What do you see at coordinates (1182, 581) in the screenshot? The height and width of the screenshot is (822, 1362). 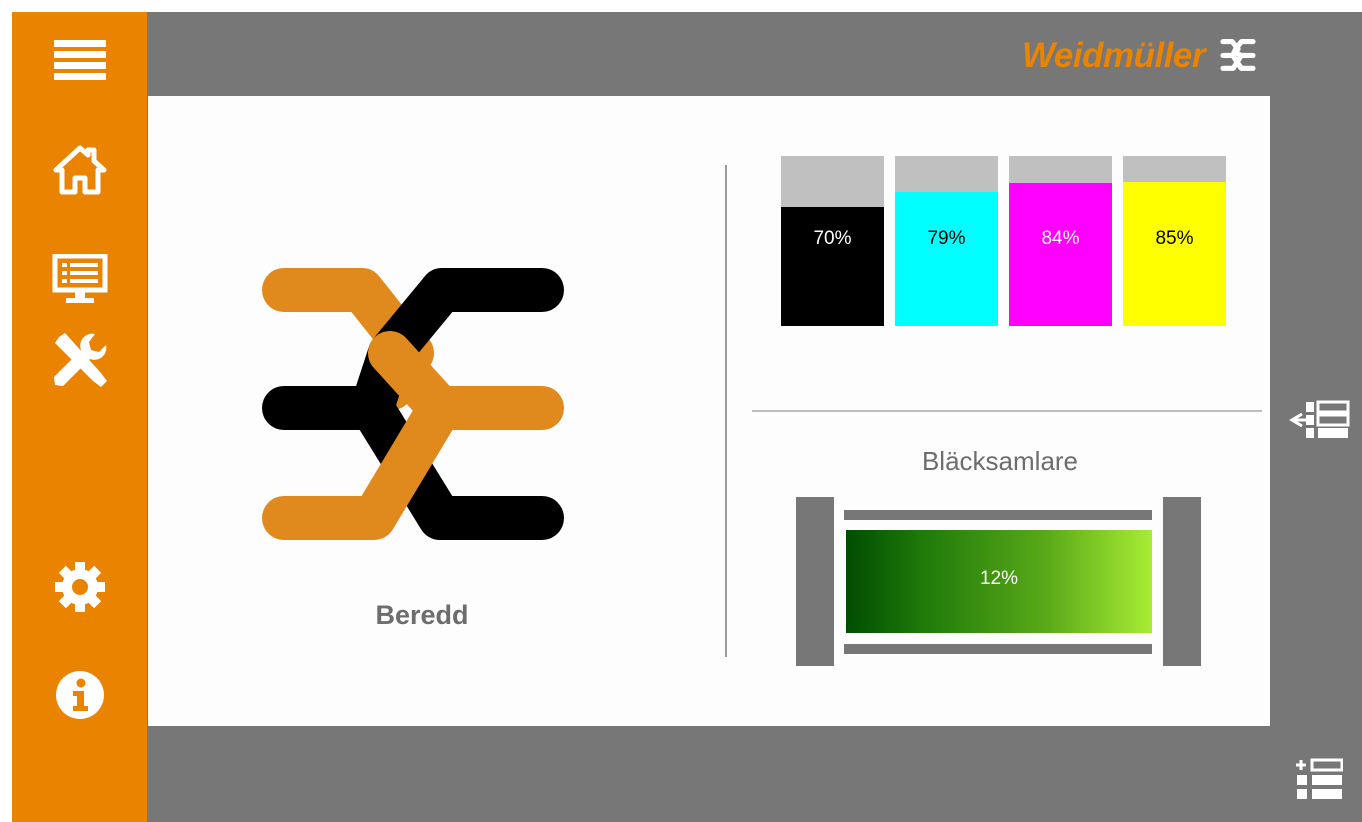 I see `collector-right-post` at bounding box center [1182, 581].